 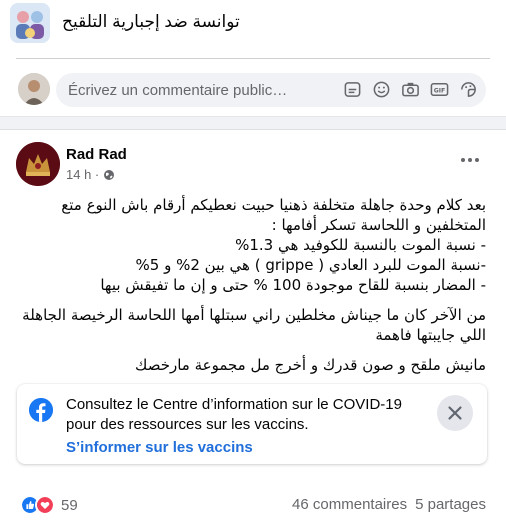 I want to click on sticker-face-icon, so click(x=352, y=89).